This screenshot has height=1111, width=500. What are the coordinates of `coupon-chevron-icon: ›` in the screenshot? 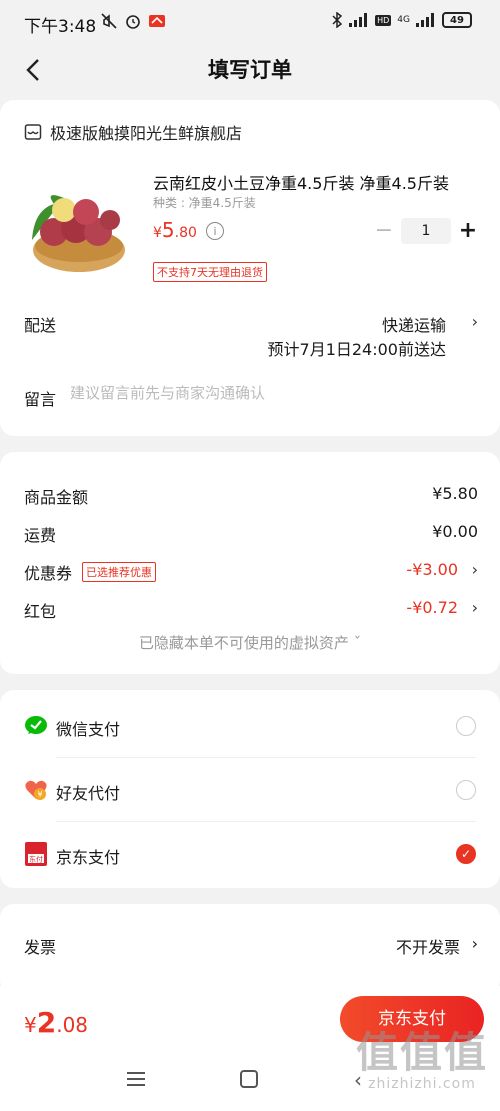 It's located at (475, 569).